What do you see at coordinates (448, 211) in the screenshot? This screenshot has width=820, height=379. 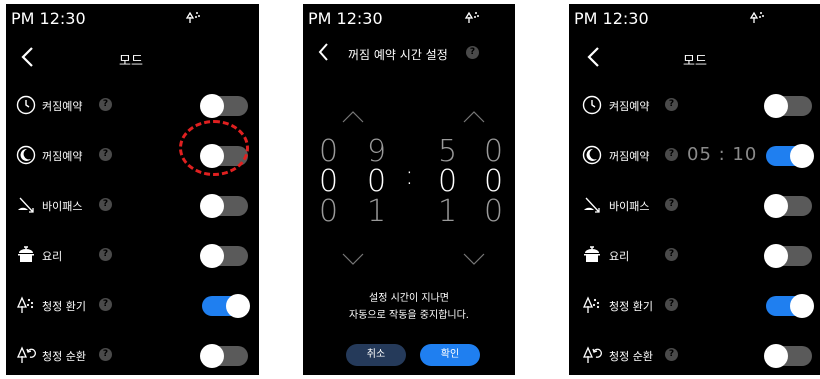 I see `minute-next-tens: 1` at bounding box center [448, 211].